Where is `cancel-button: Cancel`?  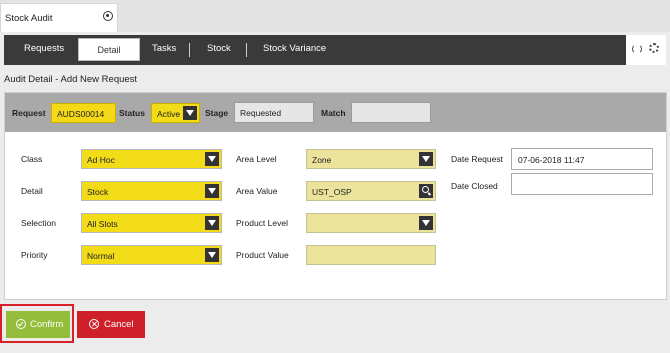
cancel-button: Cancel is located at coordinates (111, 324).